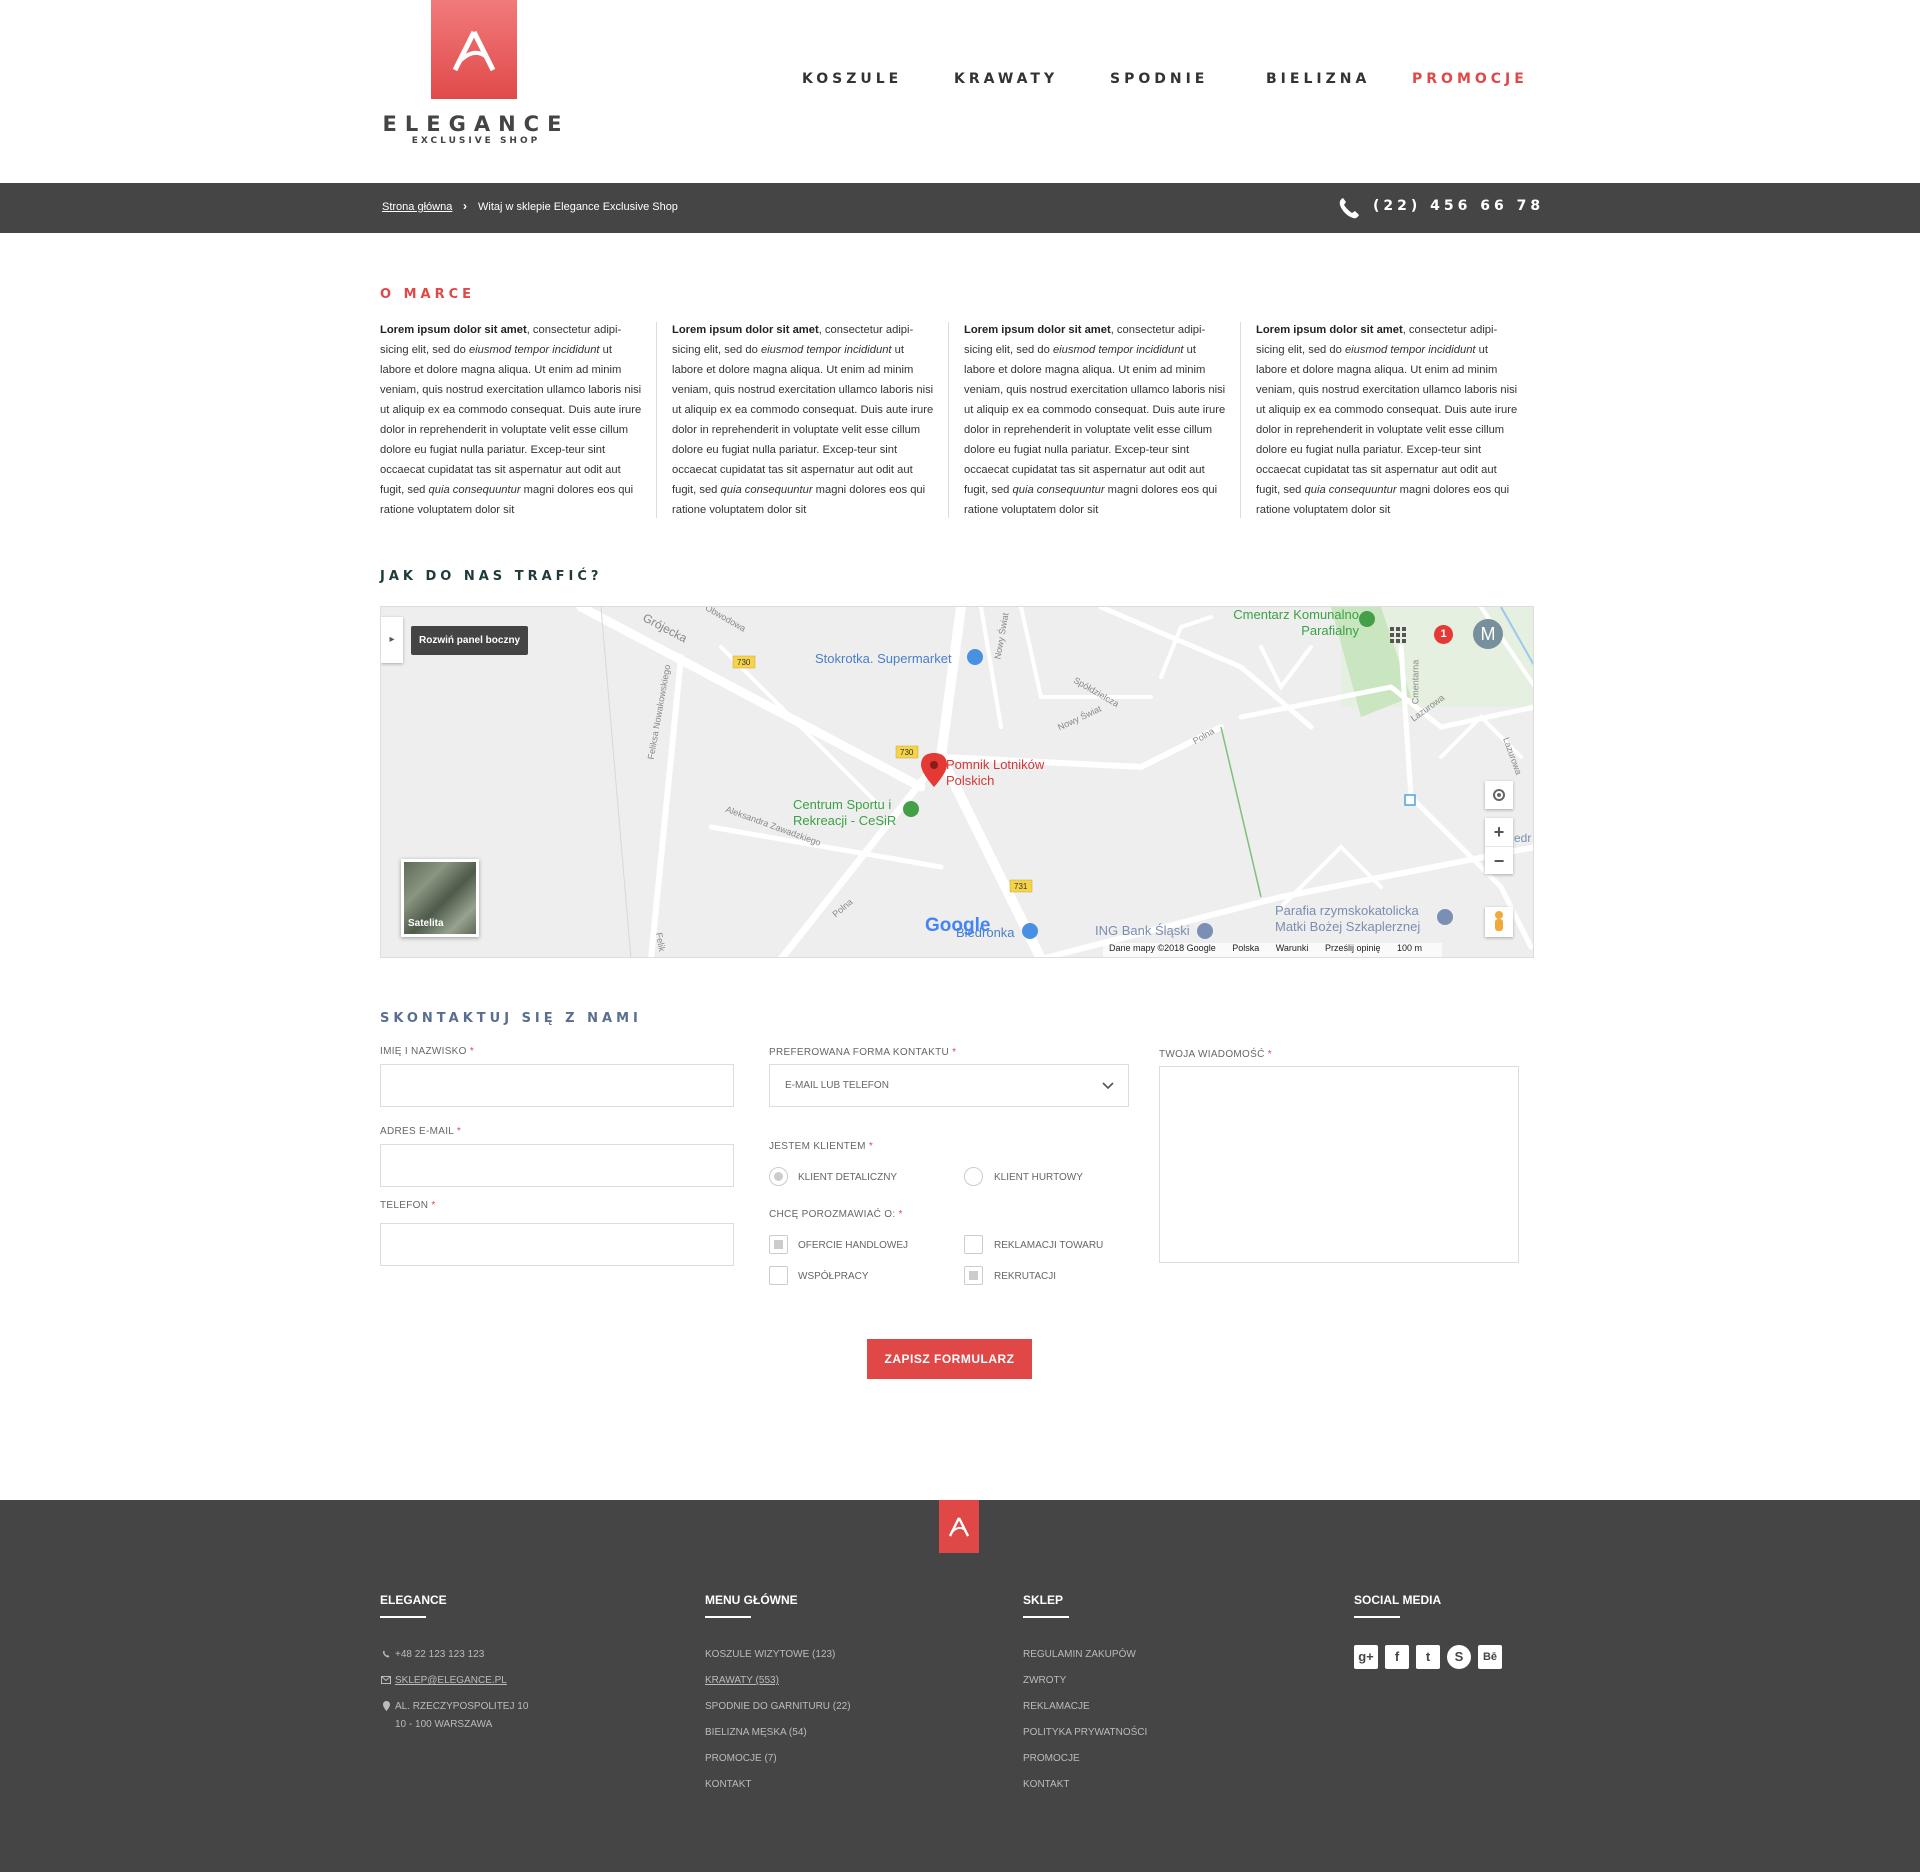 The width and height of the screenshot is (1920, 1872). Describe the element at coordinates (1006, 773) in the screenshot. I see `place-label: Pomnik Lotników Polskich` at that location.